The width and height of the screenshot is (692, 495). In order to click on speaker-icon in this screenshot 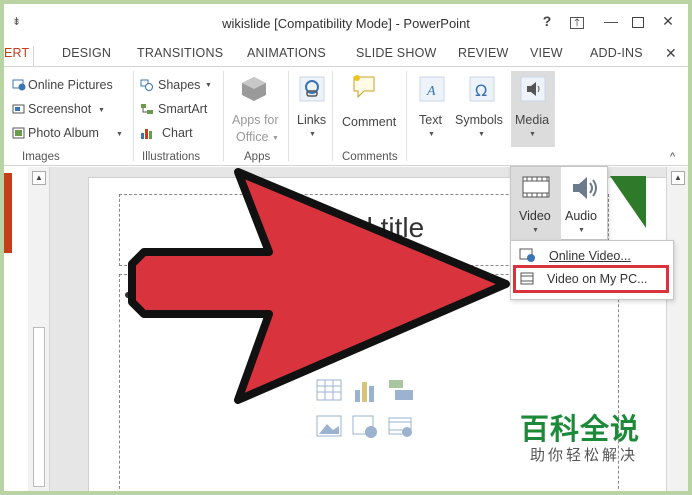, I will do `click(533, 89)`.